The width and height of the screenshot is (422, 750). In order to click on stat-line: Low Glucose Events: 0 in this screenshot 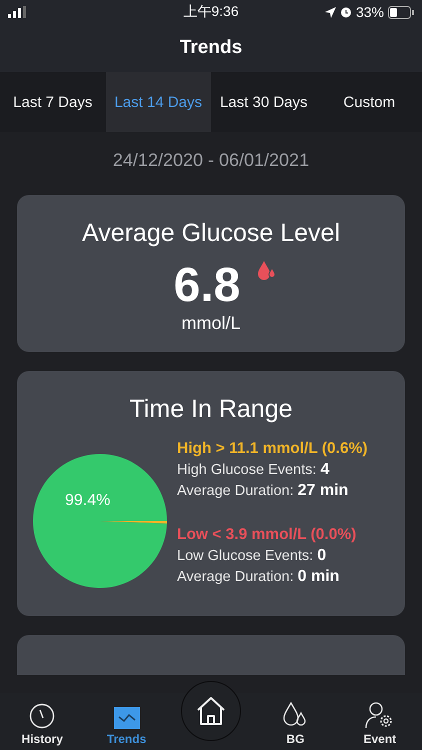, I will do `click(252, 556)`.